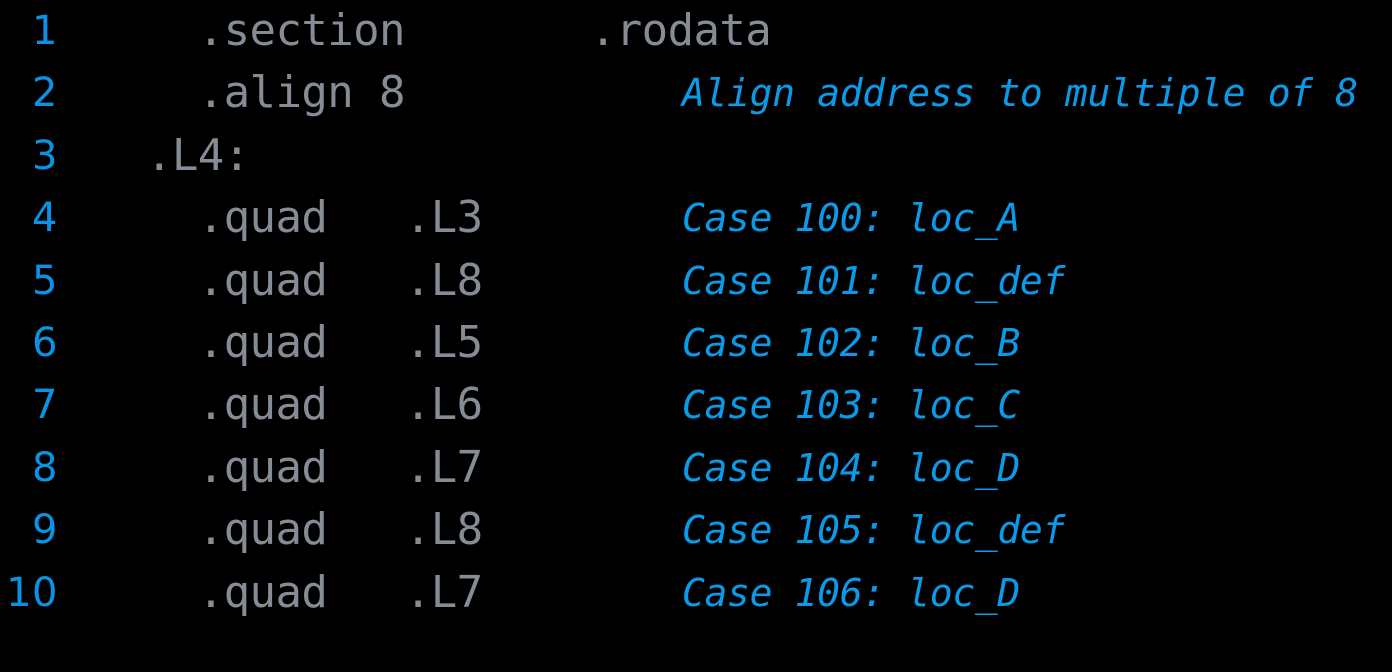  I want to click on code-line: 4 .quad .L3 Case 100: loc_A, so click(696, 218).